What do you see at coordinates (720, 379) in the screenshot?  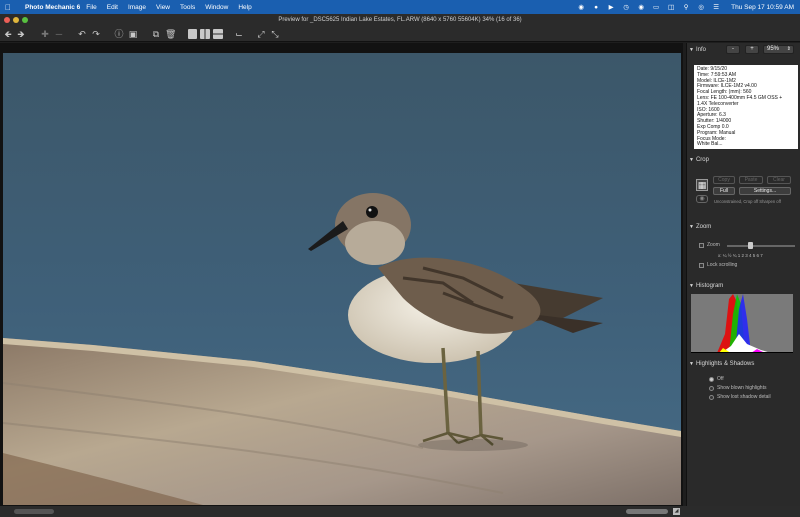 I see `highlights-off-label: Off` at bounding box center [720, 379].